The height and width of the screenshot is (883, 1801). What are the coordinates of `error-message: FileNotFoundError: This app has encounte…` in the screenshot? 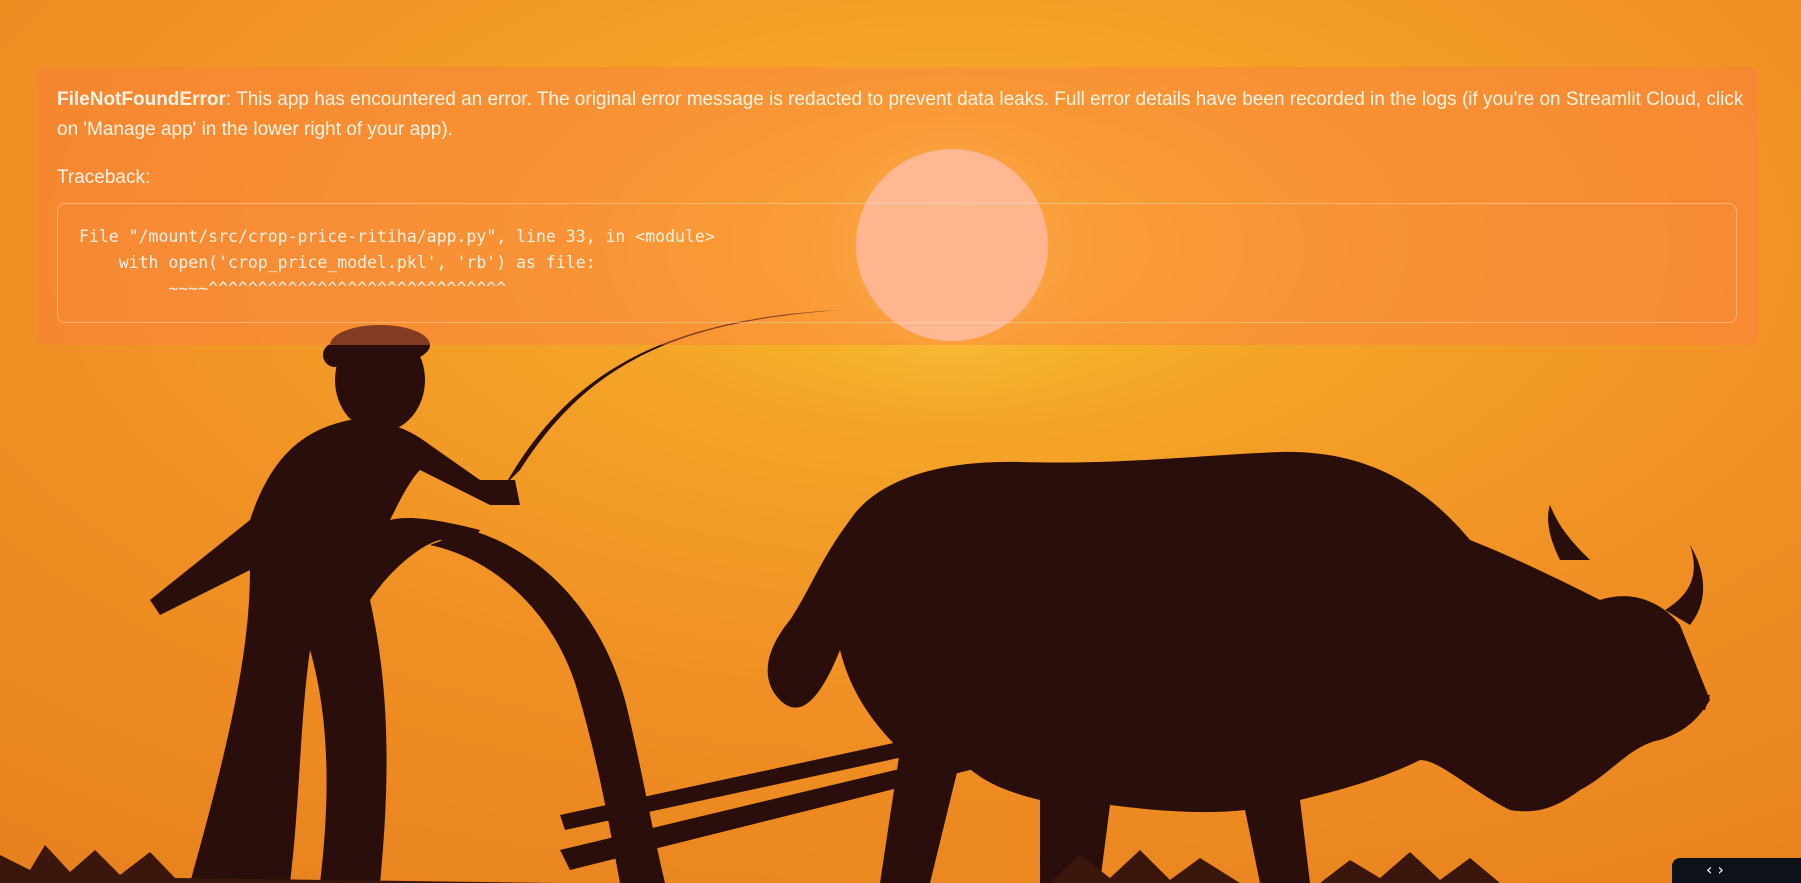 It's located at (902, 115).